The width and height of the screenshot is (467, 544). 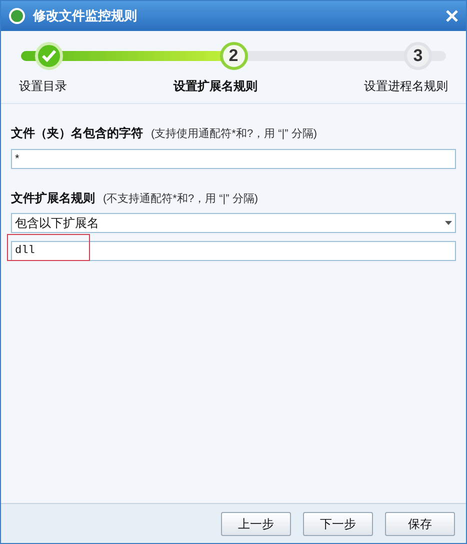 What do you see at coordinates (233, 251) in the screenshot?
I see `input-field: dll` at bounding box center [233, 251].